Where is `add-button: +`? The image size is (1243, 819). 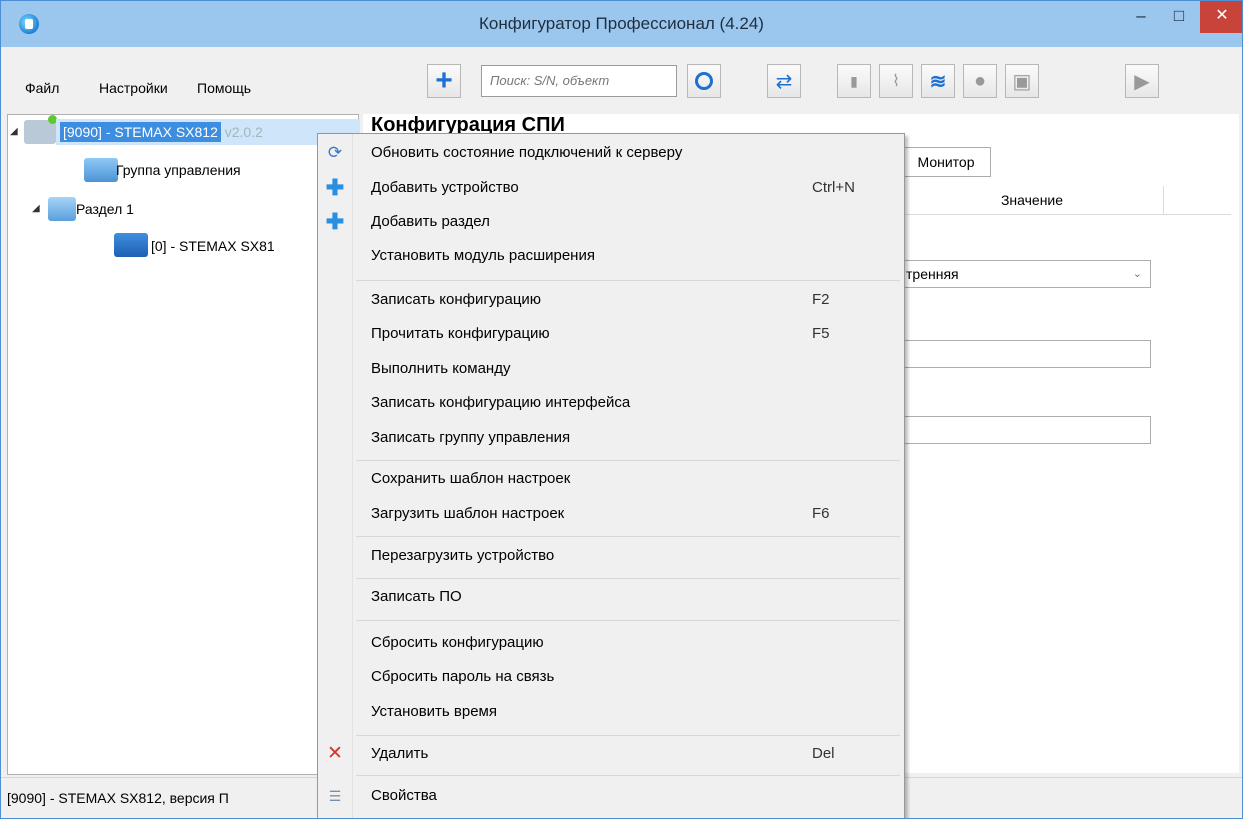
add-button: + is located at coordinates (444, 81).